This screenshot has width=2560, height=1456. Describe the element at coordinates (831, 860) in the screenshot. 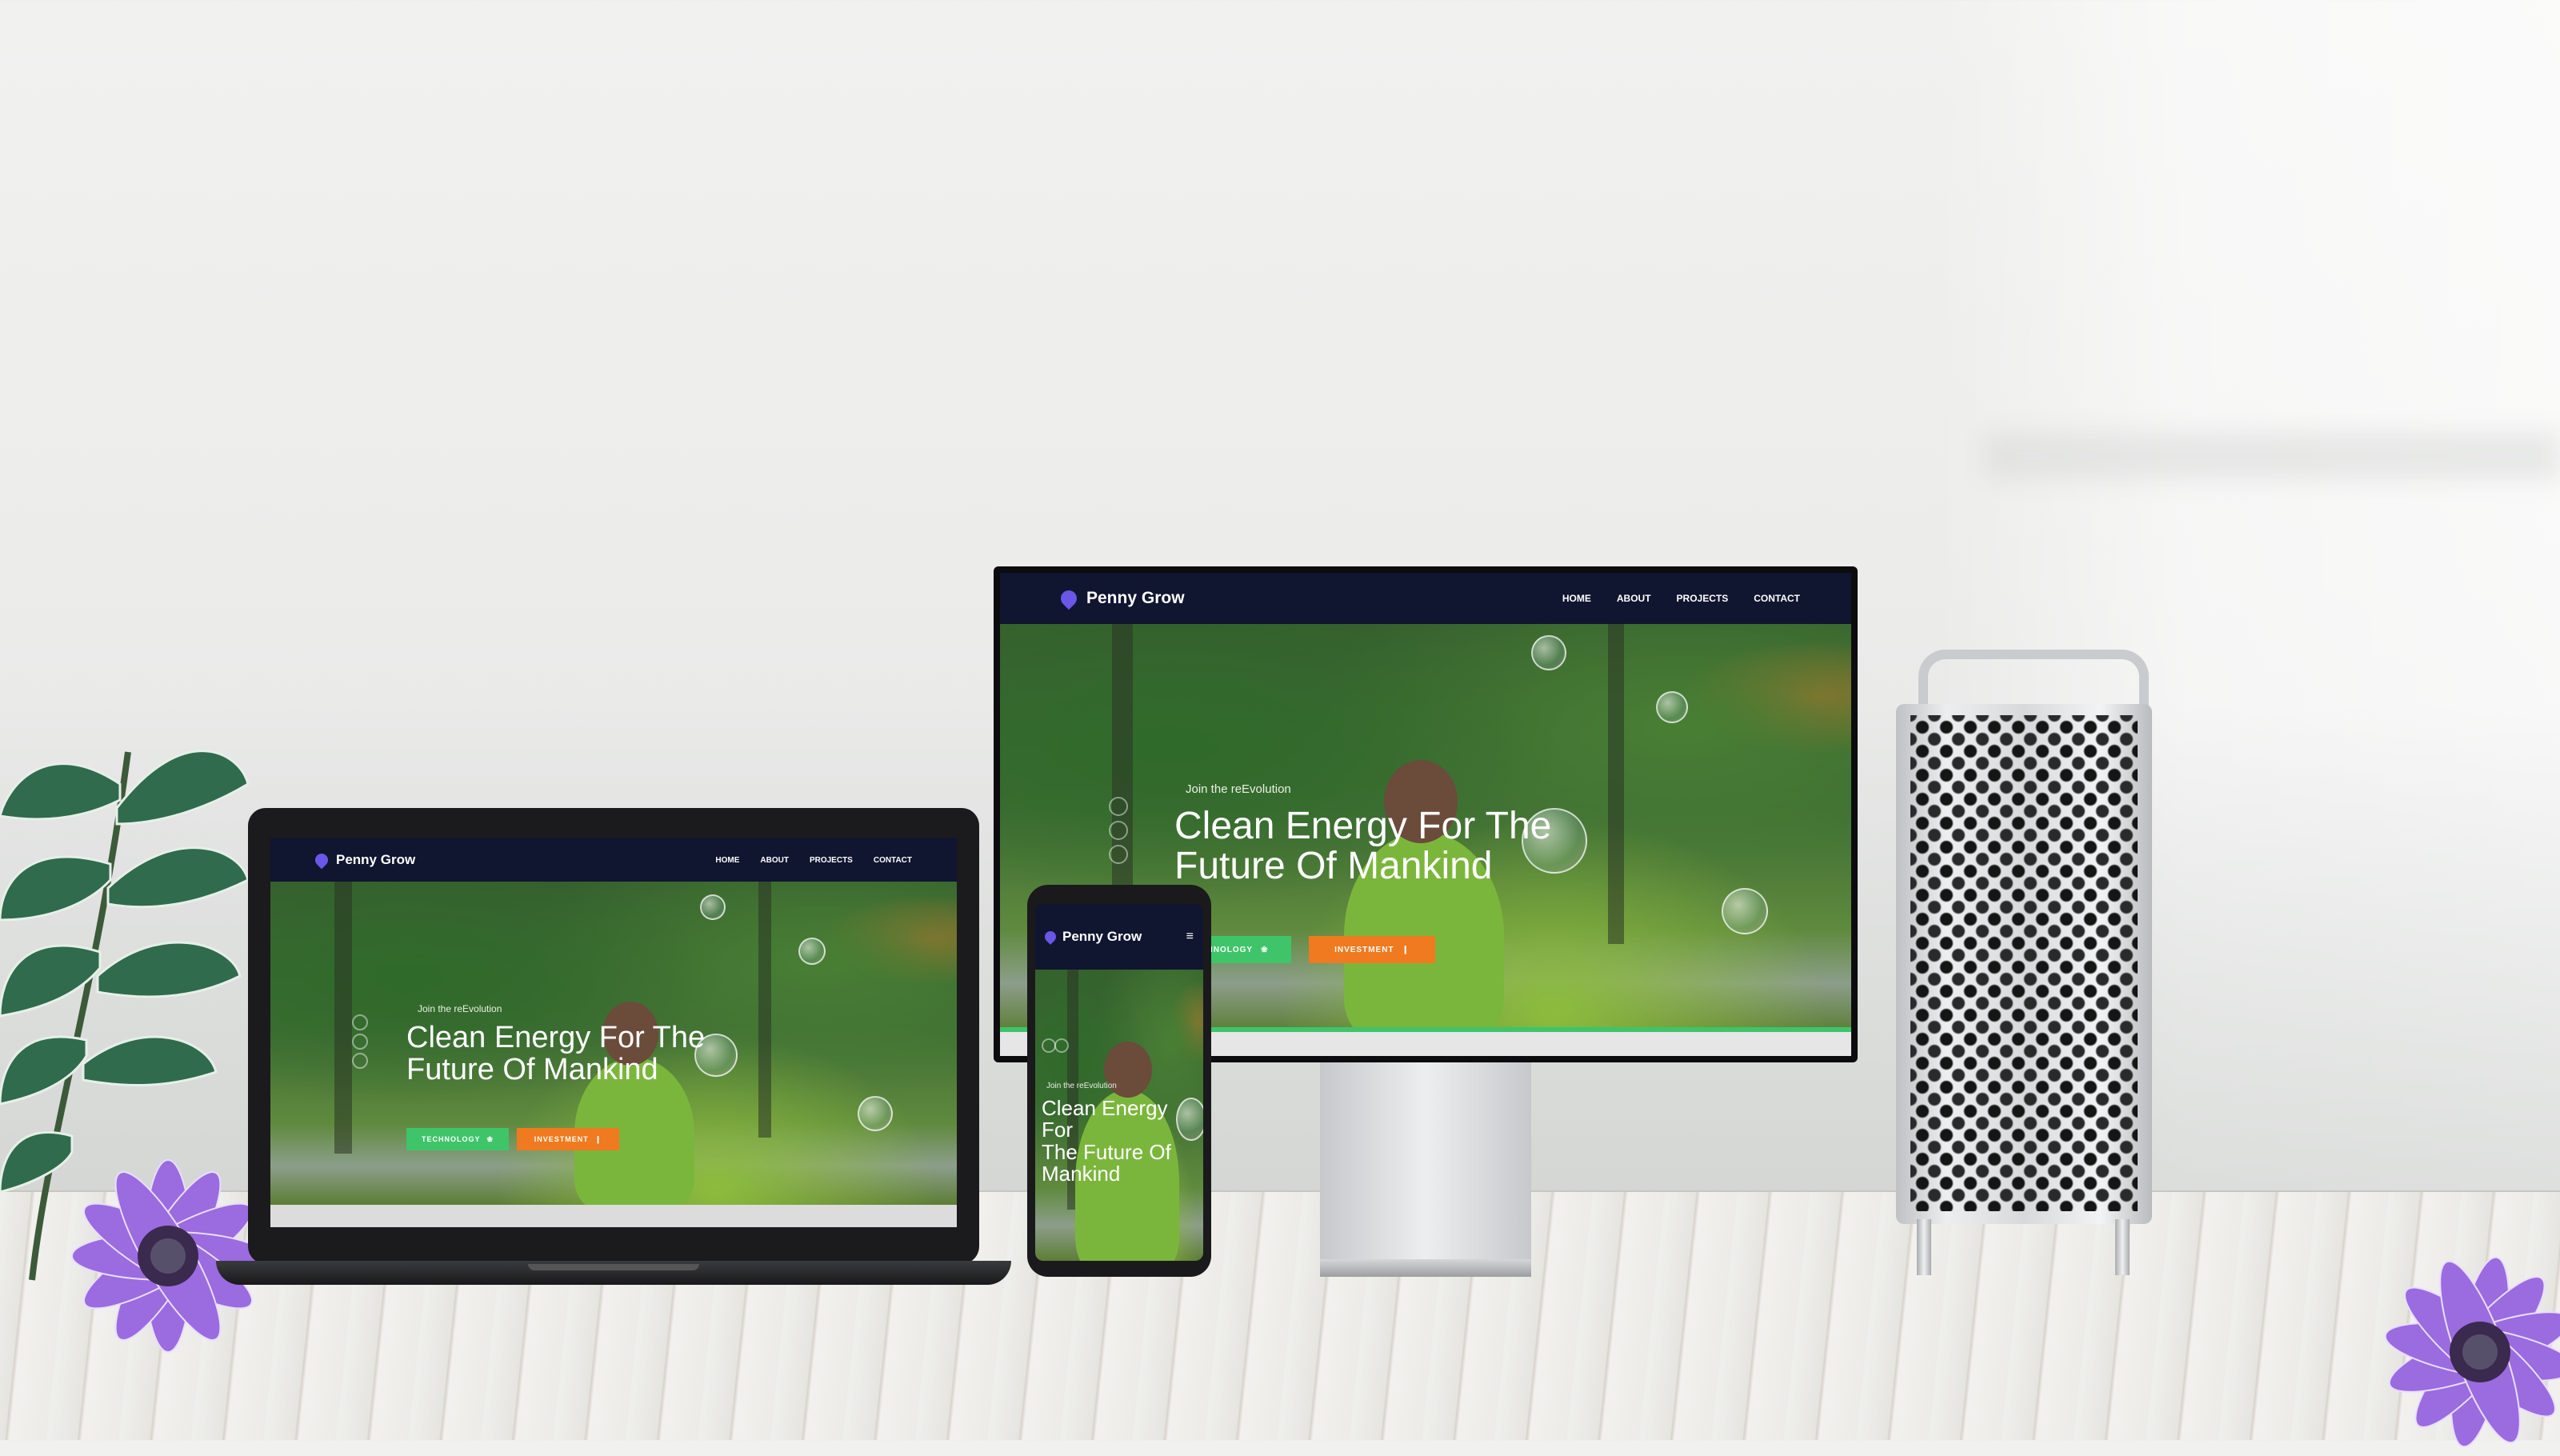

I see `laptop-nav-projects: PROJECTS` at that location.